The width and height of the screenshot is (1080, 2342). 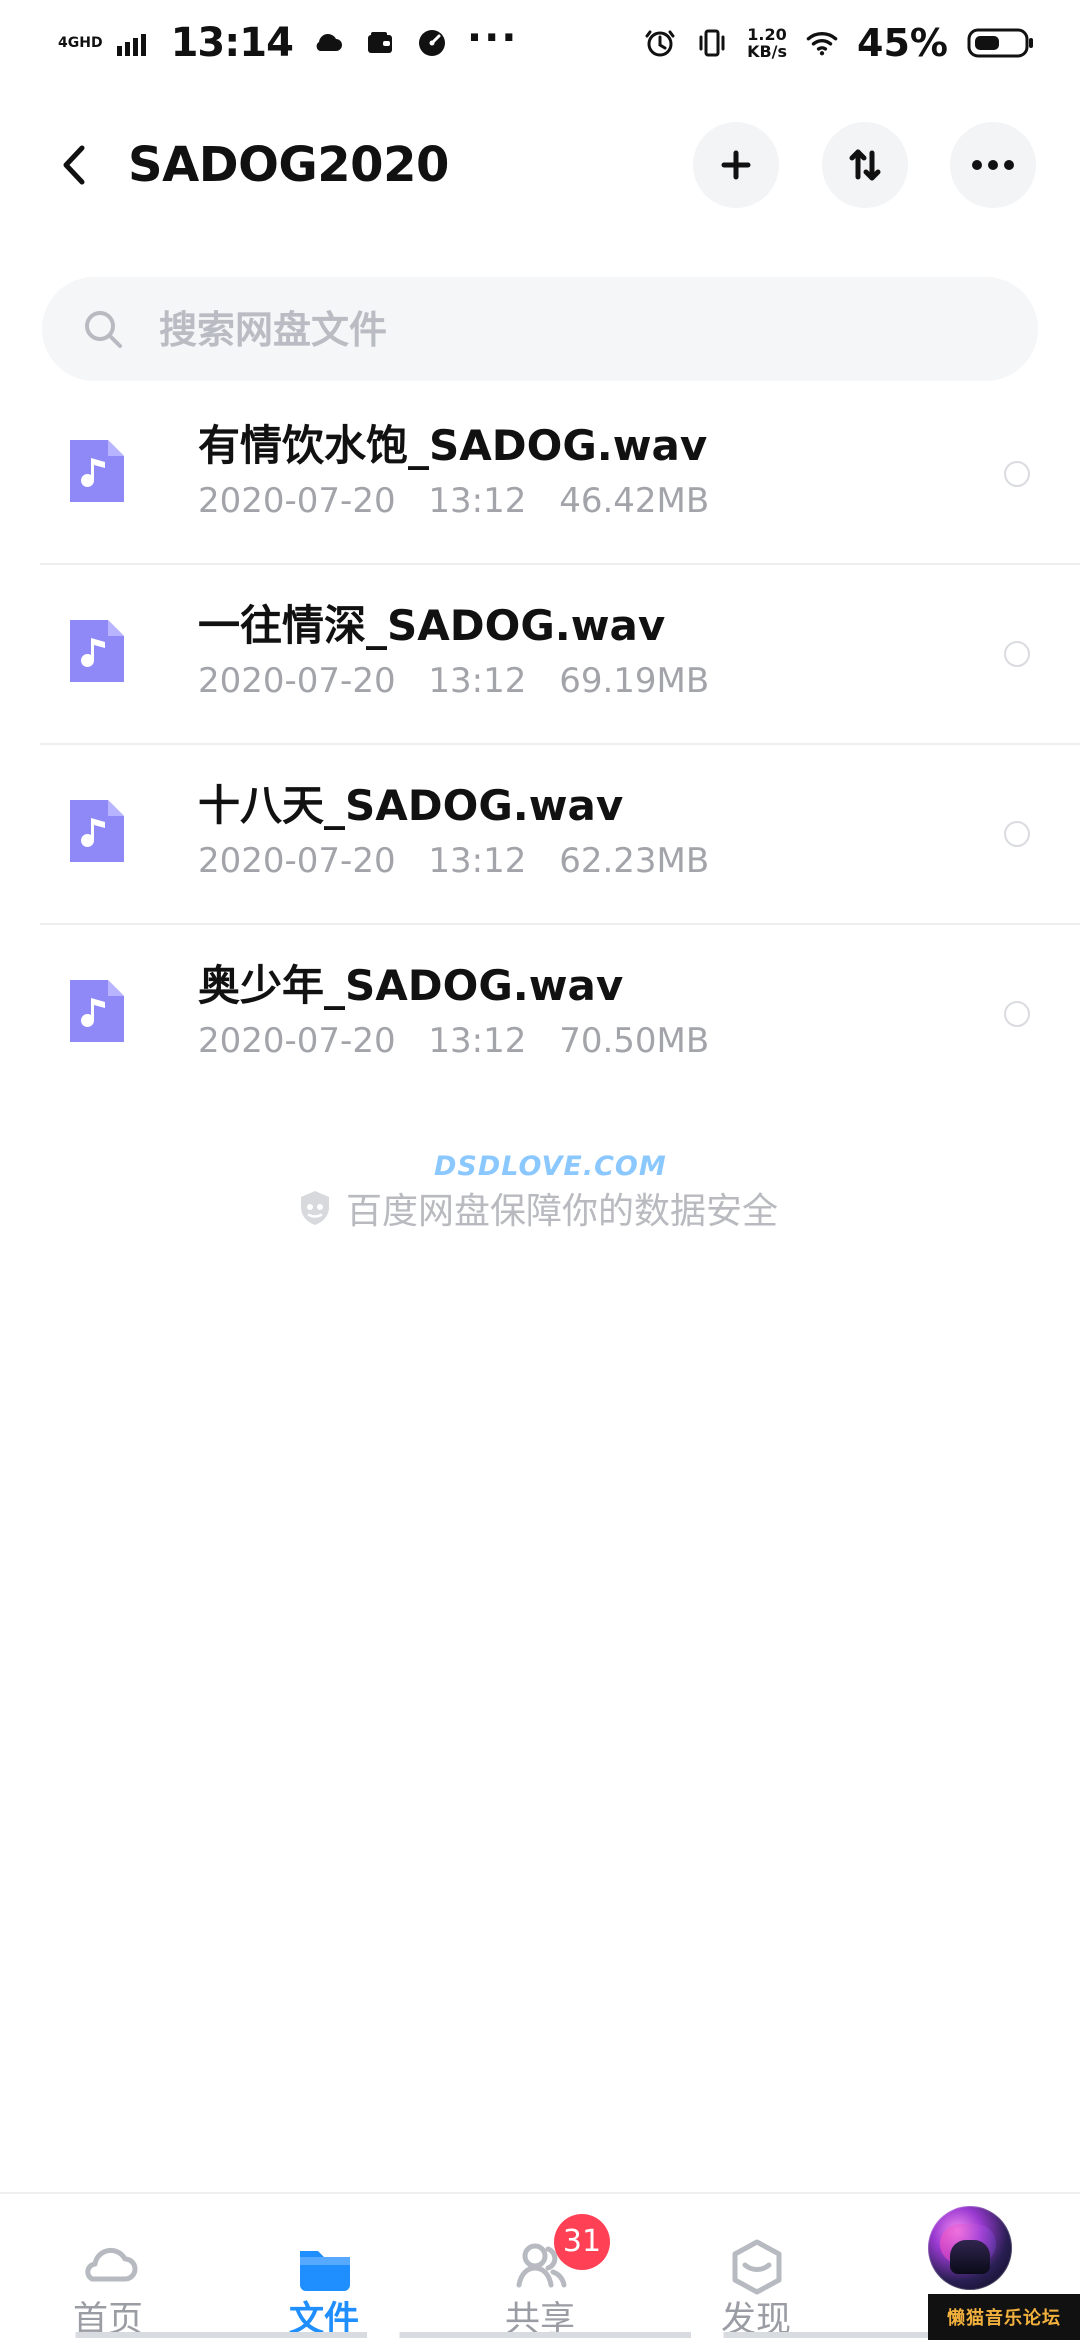 What do you see at coordinates (1000, 43) in the screenshot?
I see `battery-icon` at bounding box center [1000, 43].